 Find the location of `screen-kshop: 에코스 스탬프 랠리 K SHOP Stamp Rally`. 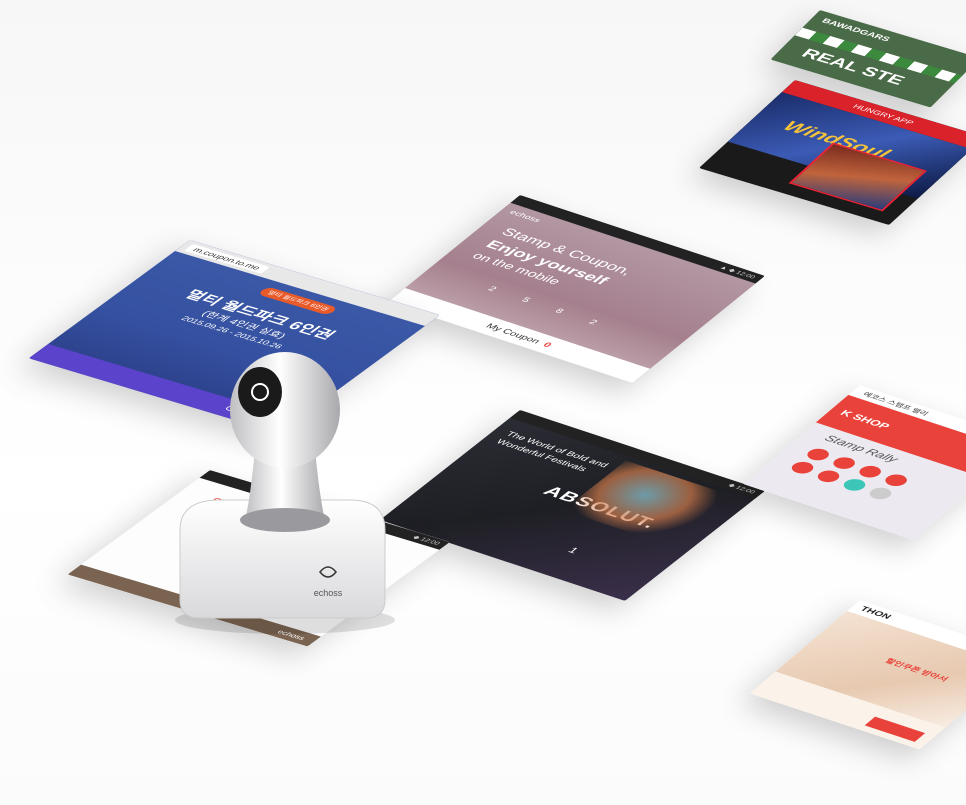

screen-kshop: 에코스 스탬프 랠리 K SHOP Stamp Rally is located at coordinates (854, 463).